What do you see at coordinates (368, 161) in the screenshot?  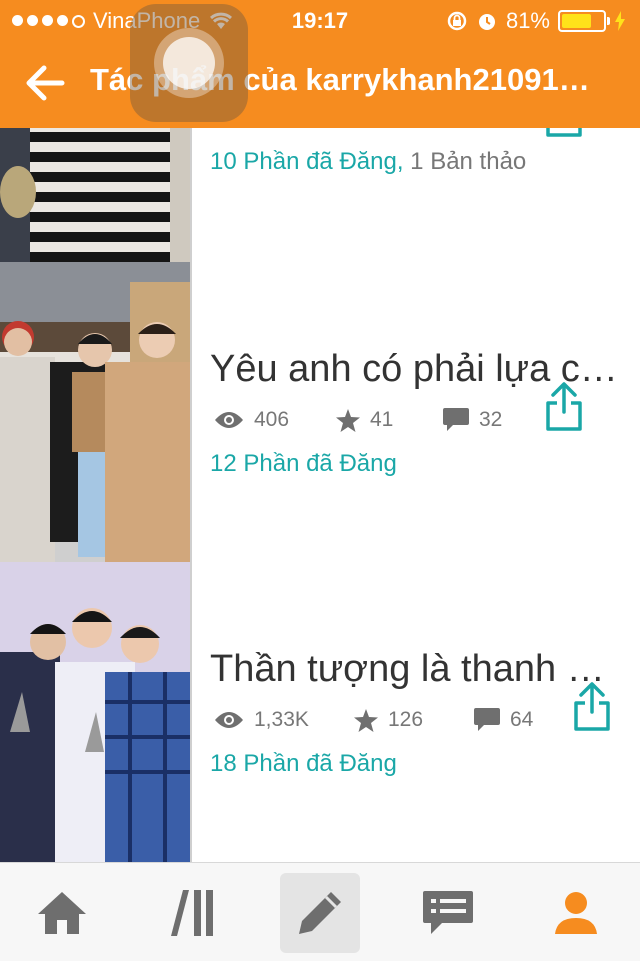 I see `story-parts-count: 10 Phần đã Đăng, 1 Bản thảo` at bounding box center [368, 161].